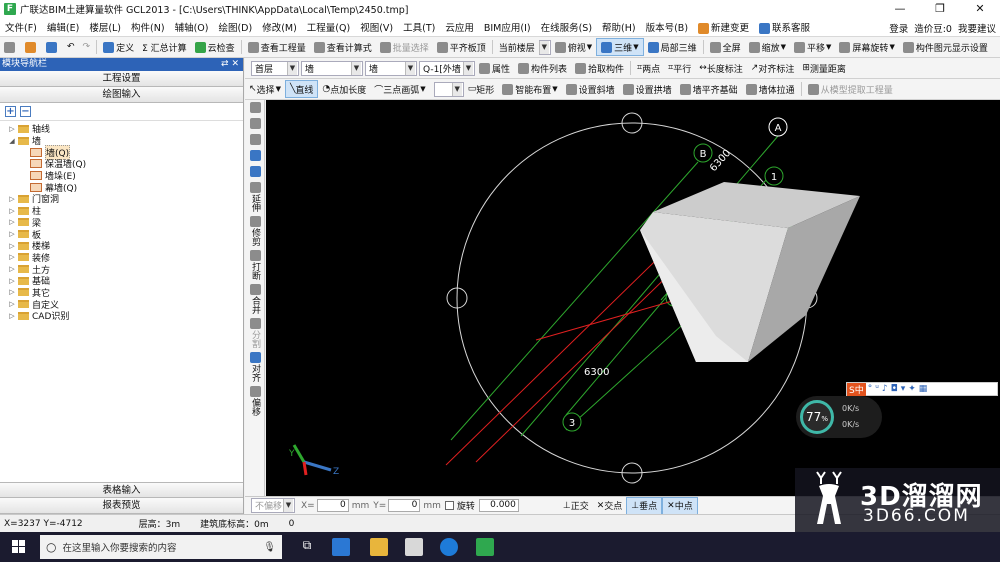 Image resolution: width=1000 pixels, height=562 pixels. Describe the element at coordinates (121, 164) in the screenshot. I see `tree-item: 保温墙(Q)` at that location.